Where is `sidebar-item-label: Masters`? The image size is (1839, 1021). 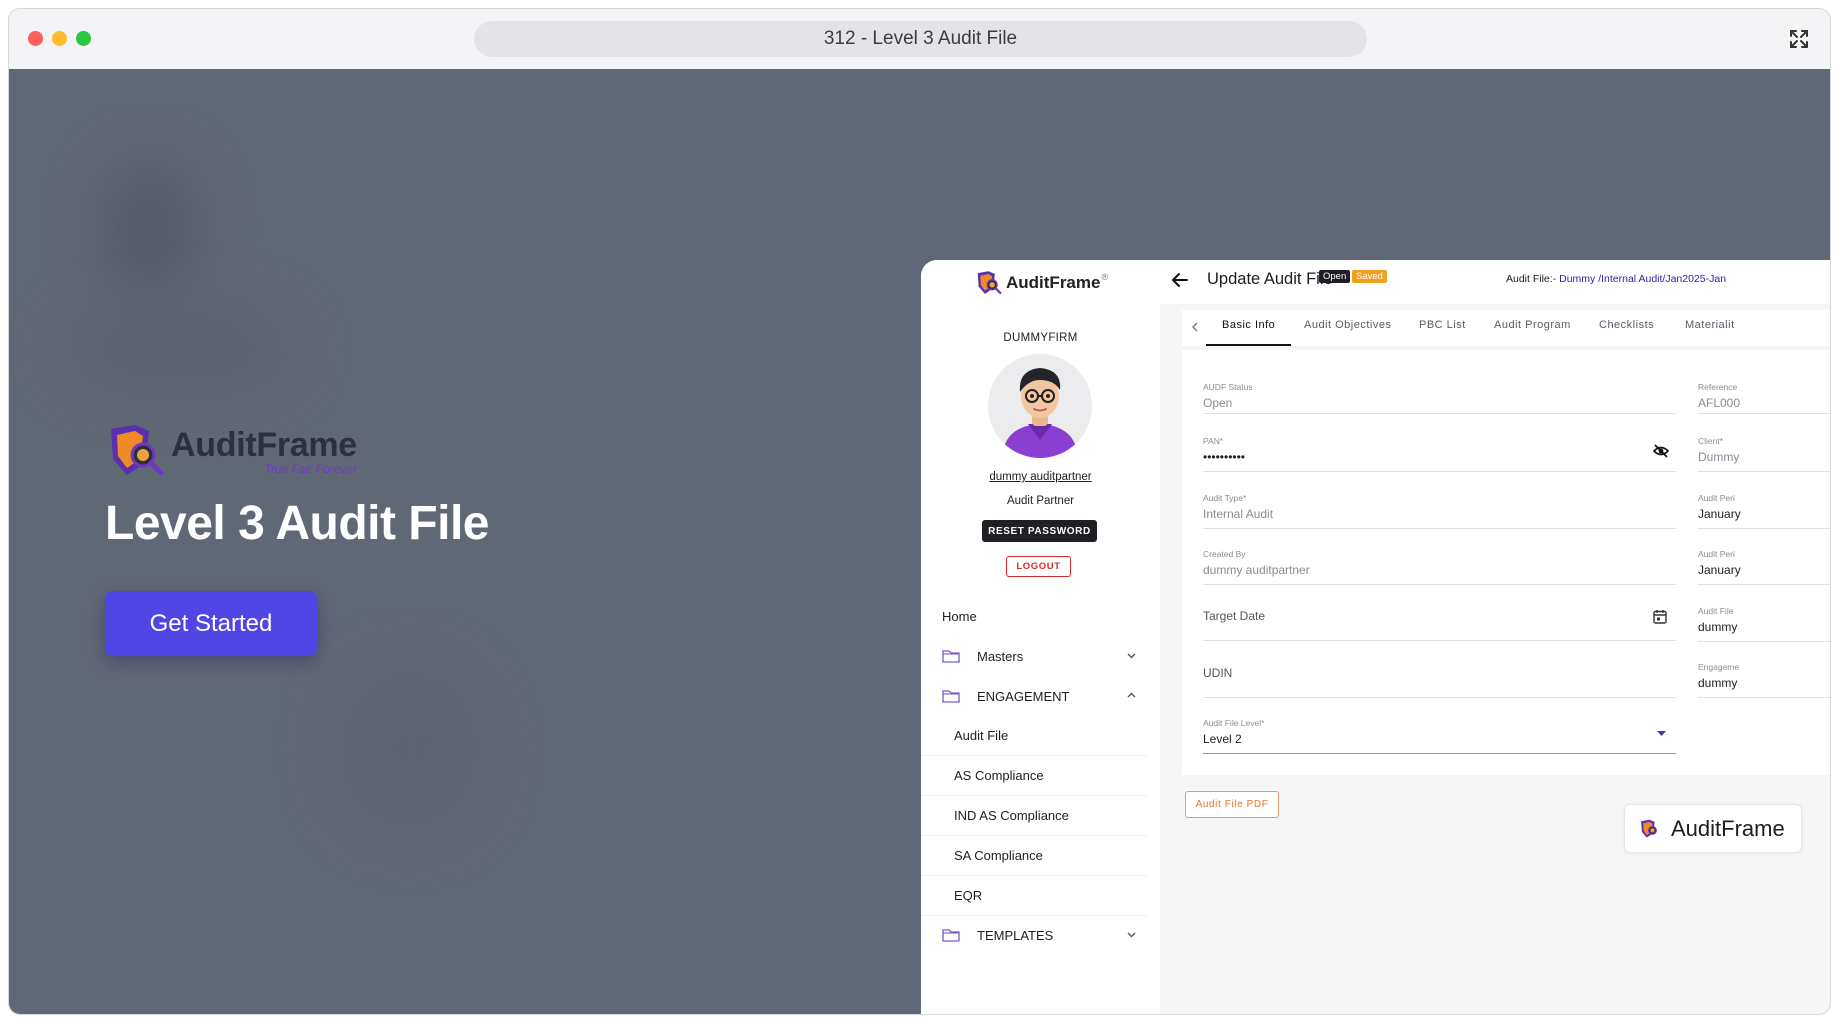 sidebar-item-label: Masters is located at coordinates (1000, 656).